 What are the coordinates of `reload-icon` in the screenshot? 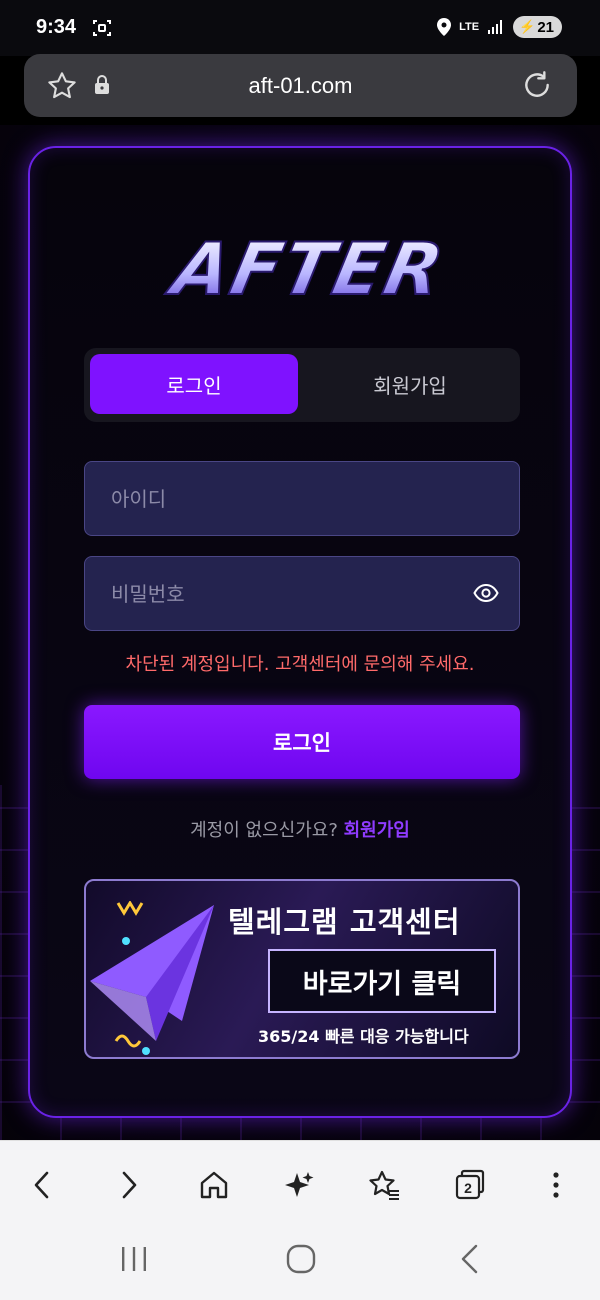 It's located at (537, 85).